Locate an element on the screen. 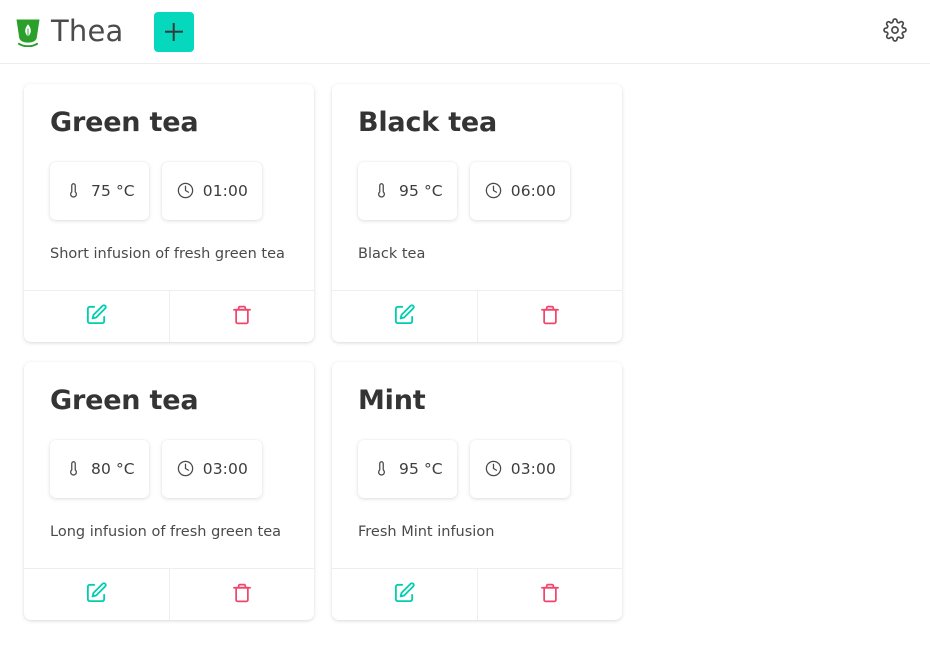  temperature-value: 75 °C is located at coordinates (113, 190).